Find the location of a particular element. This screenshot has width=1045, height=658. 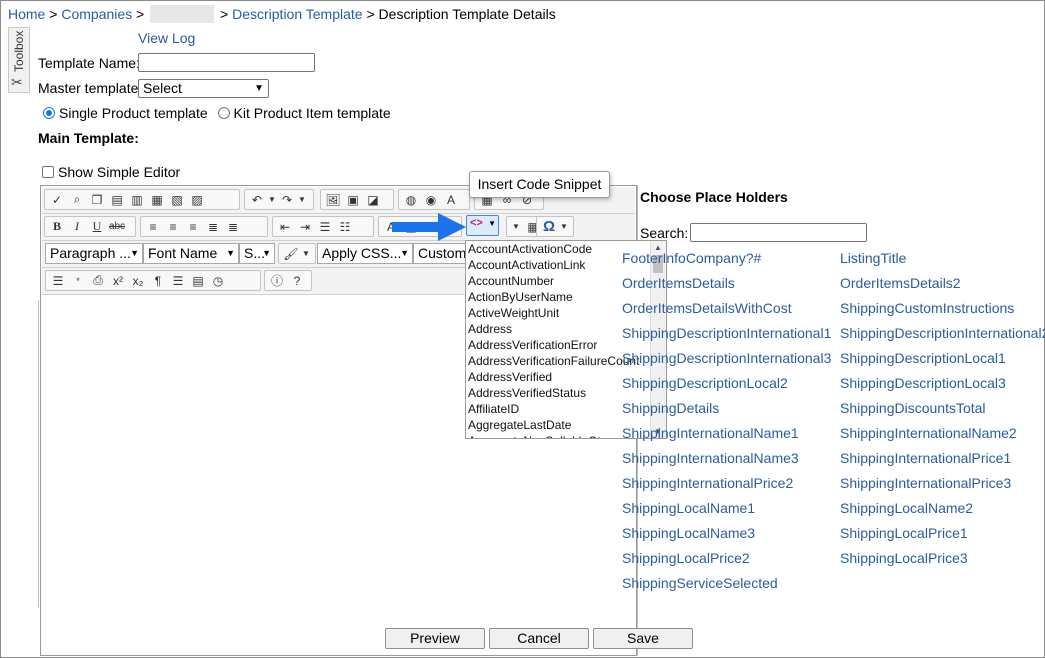

placeholder-link: ShippingInternationalName1 is located at coordinates (710, 433).